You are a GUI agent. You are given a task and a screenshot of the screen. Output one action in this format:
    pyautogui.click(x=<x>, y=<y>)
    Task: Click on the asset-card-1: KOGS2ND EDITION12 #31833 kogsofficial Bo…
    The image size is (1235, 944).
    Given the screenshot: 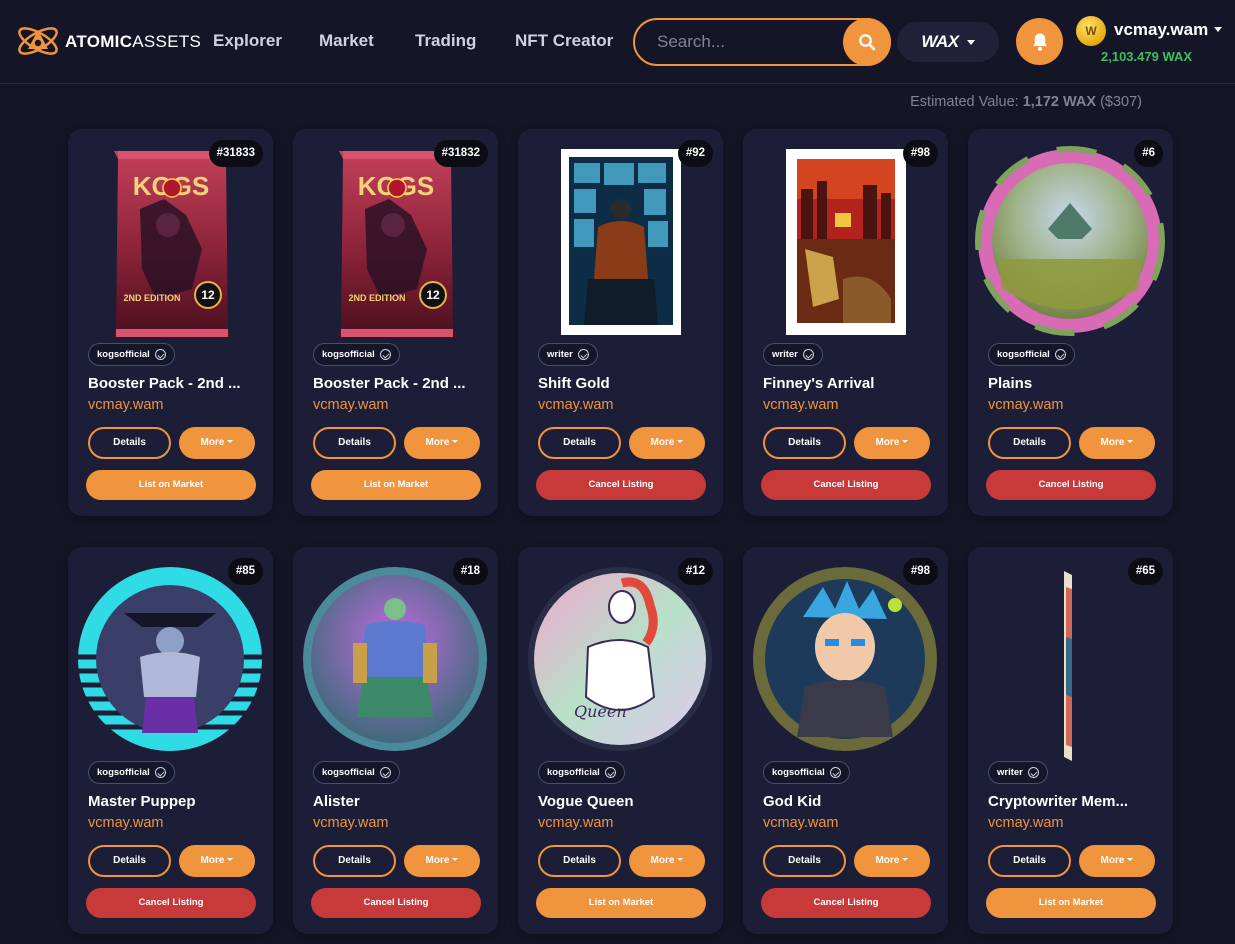 What is the action you would take?
    pyautogui.click(x=170, y=322)
    